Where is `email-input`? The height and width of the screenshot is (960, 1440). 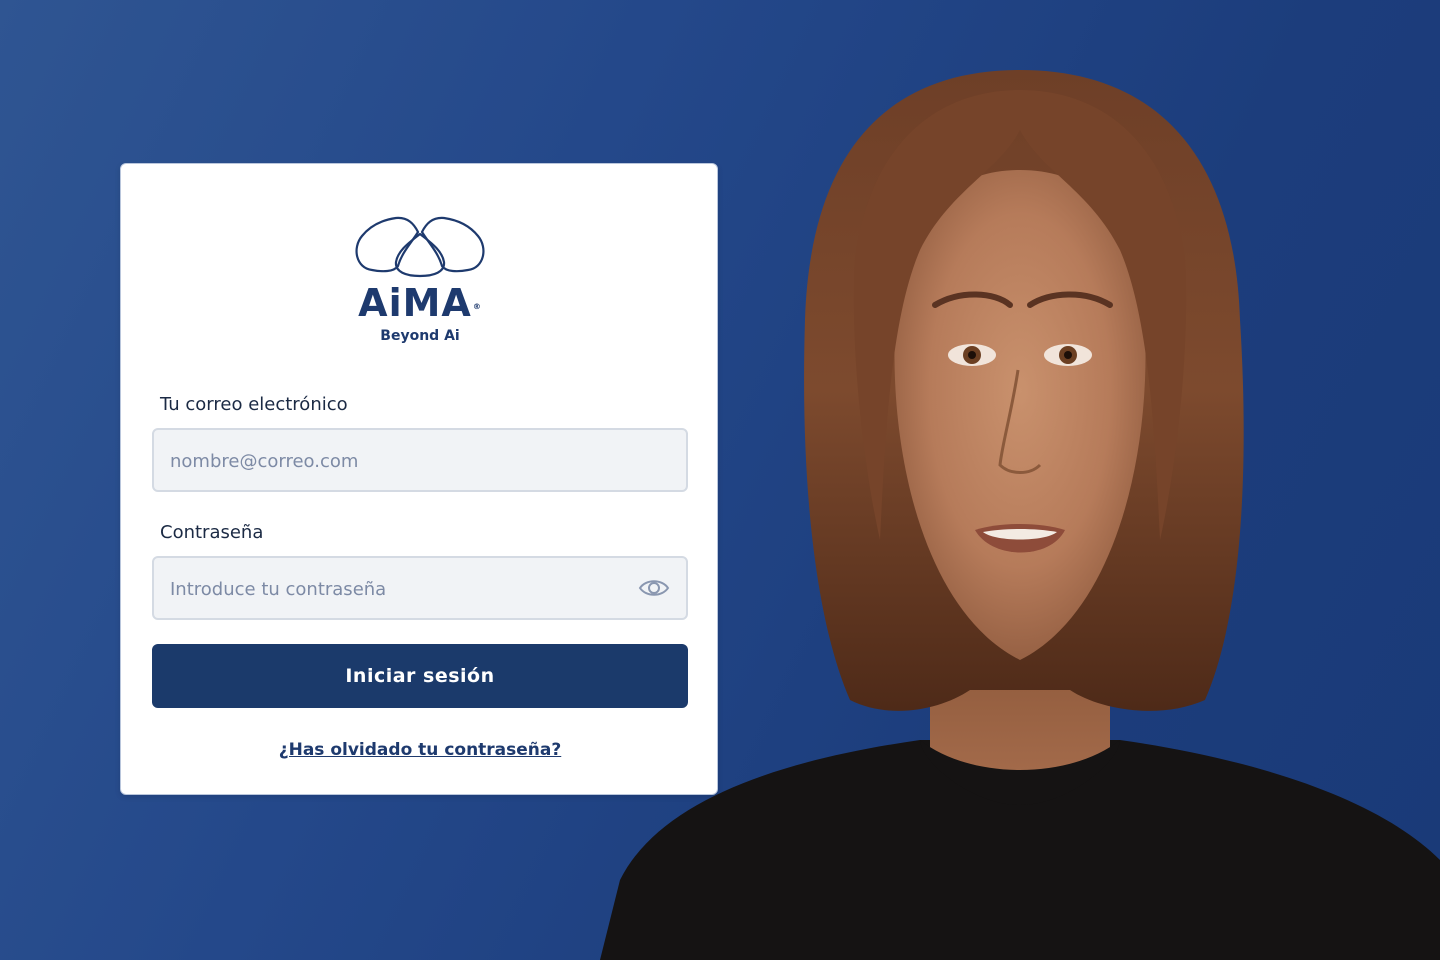
email-input is located at coordinates (400, 461).